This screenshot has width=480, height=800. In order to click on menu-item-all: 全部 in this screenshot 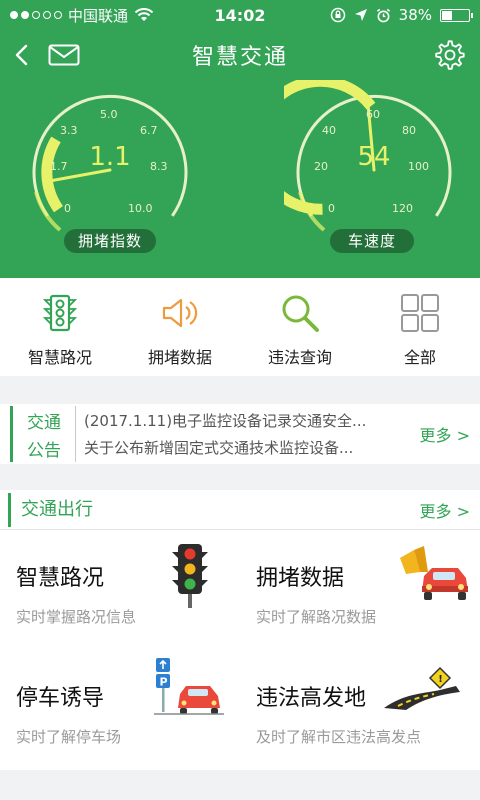, I will do `click(420, 327)`.